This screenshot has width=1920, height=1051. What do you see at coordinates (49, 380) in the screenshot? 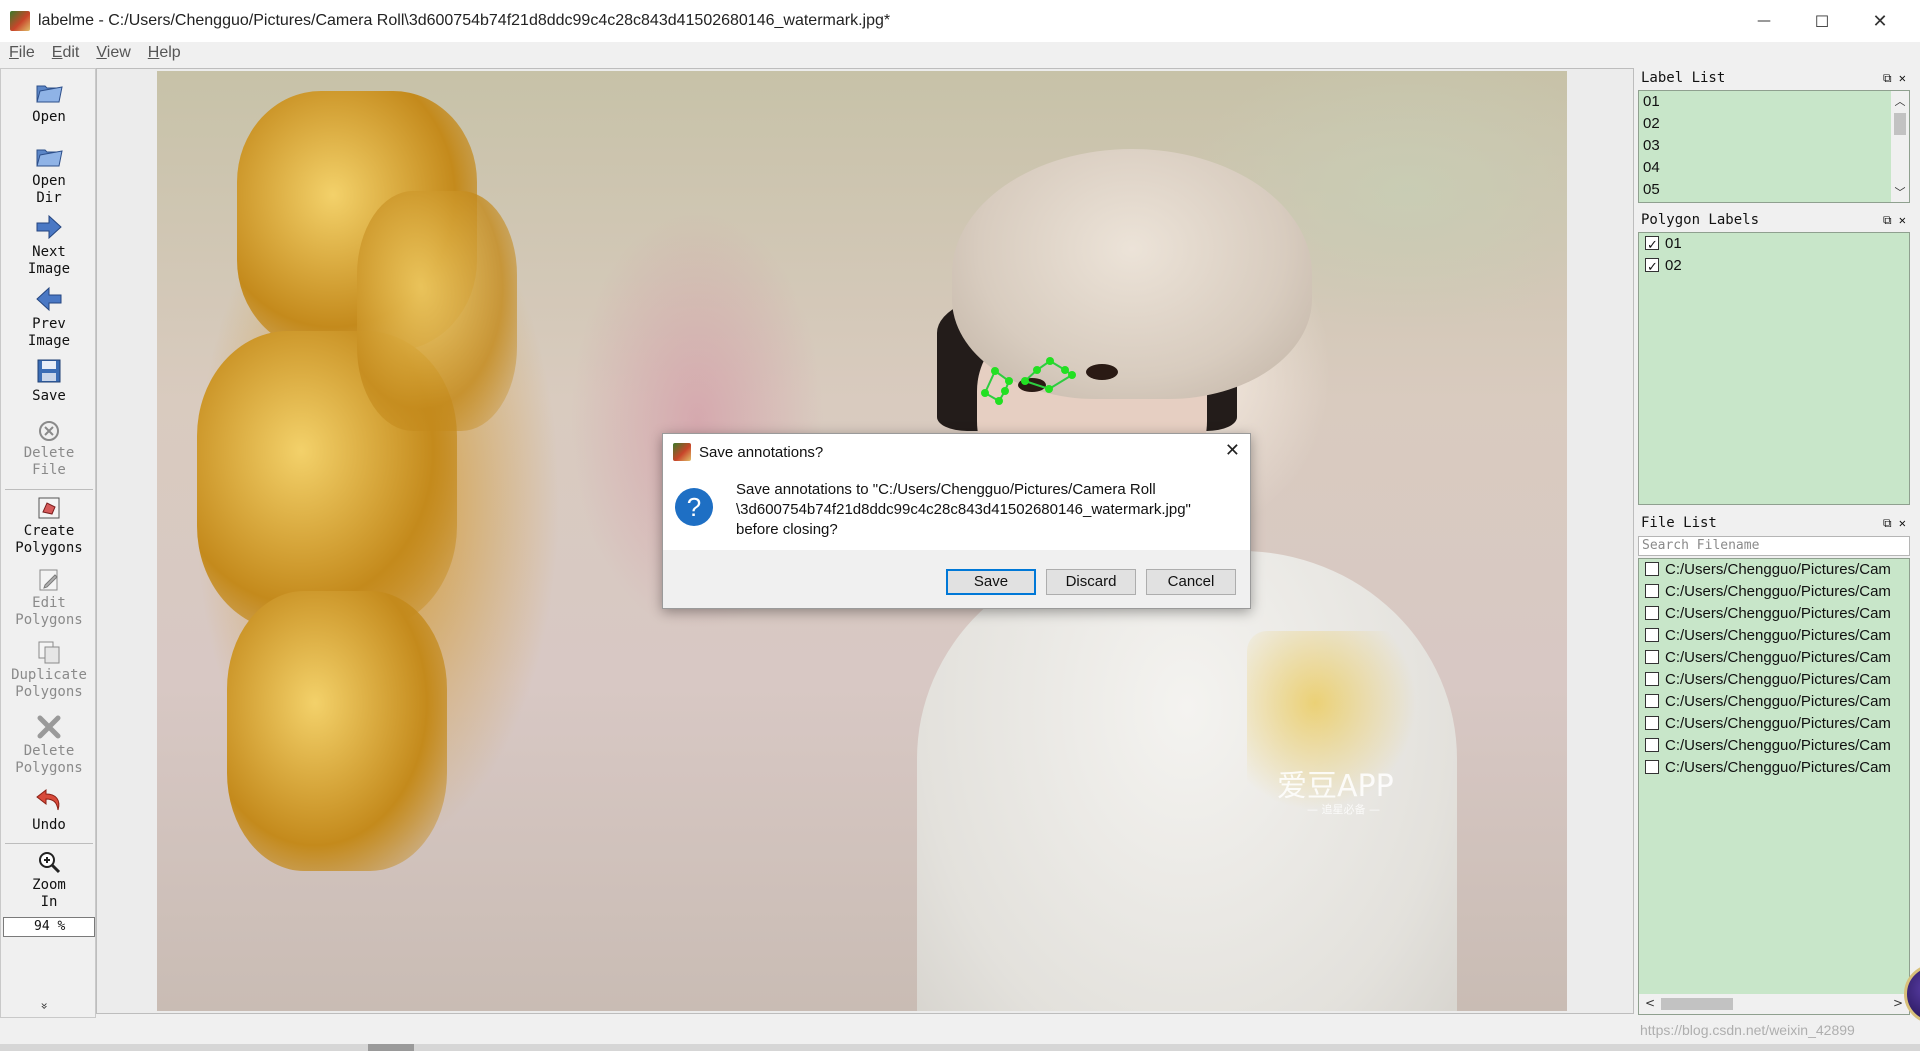
I see `save-toolbar-button: Save` at bounding box center [49, 380].